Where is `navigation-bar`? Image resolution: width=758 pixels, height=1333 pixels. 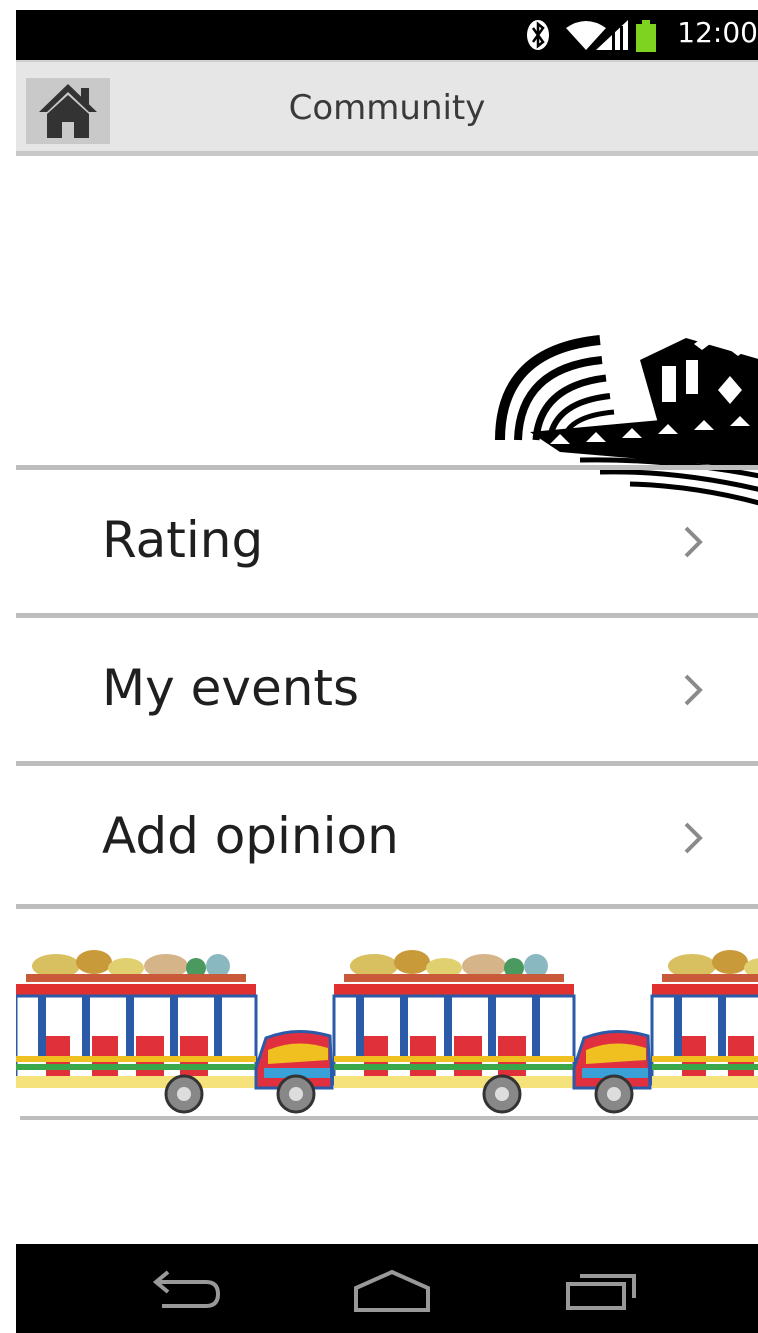
navigation-bar is located at coordinates (387, 1288).